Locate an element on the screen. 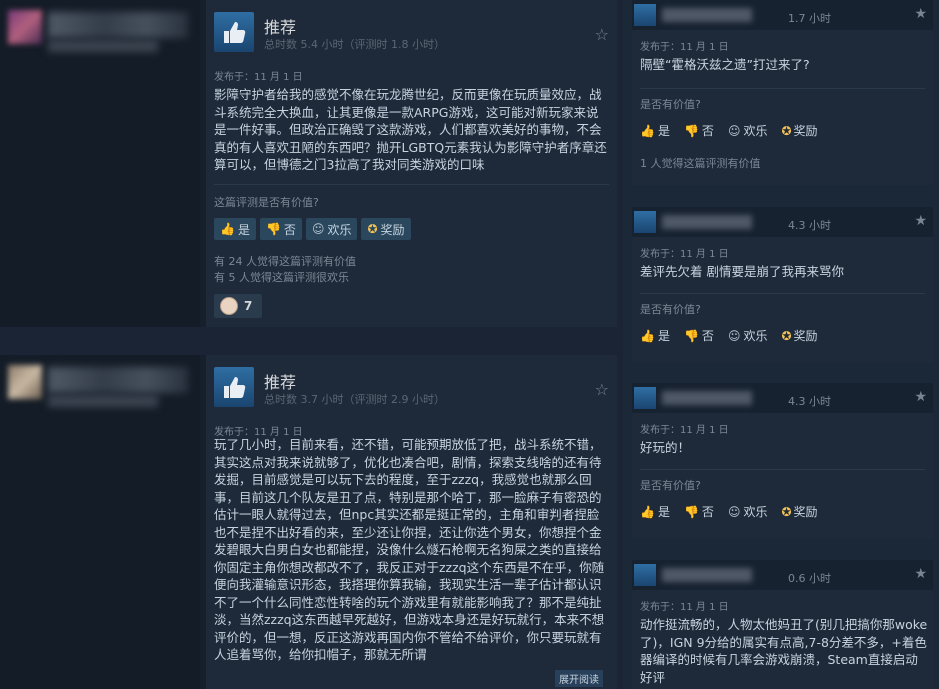 This screenshot has height=689, width=939. funny-count: 有 5 人觉得这篇评测很欢乐 is located at coordinates (281, 277).